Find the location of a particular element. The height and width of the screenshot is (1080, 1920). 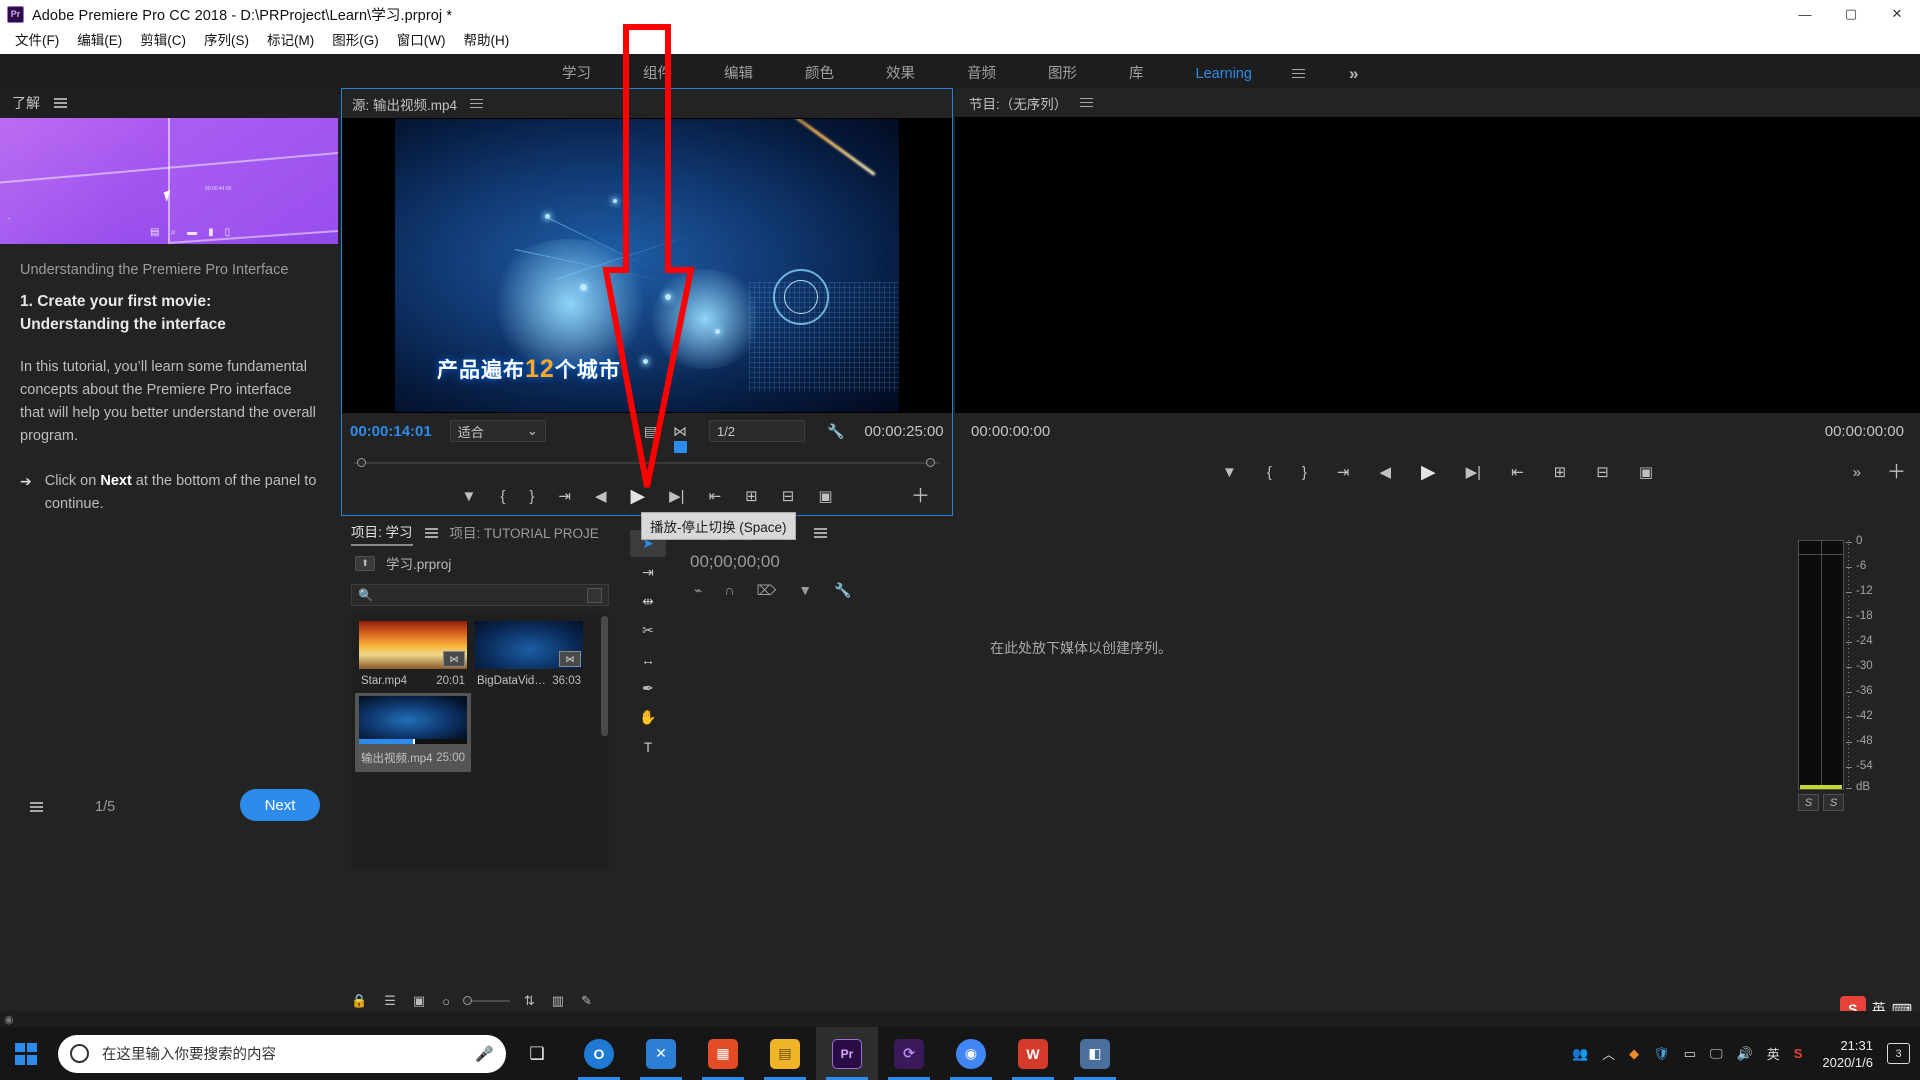

mark-out-icon: } is located at coordinates (531, 496).